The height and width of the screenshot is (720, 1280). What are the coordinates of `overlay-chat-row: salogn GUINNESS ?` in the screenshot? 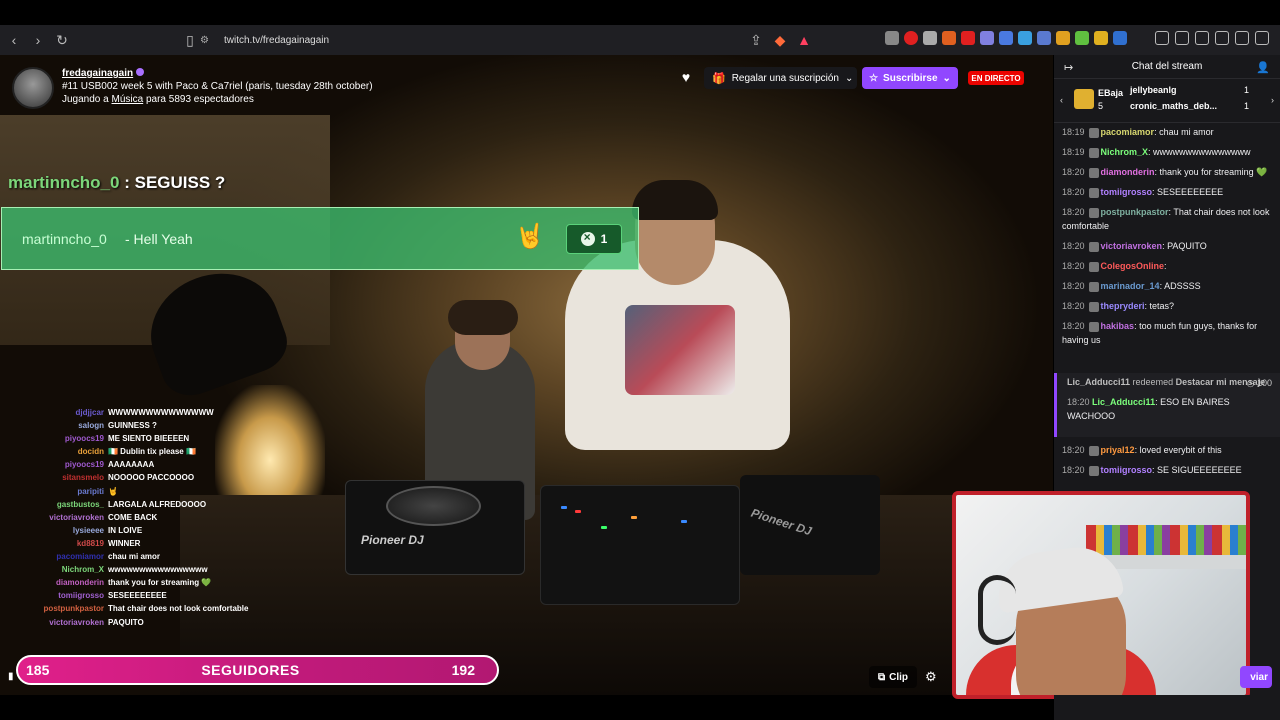 It's located at (148, 425).